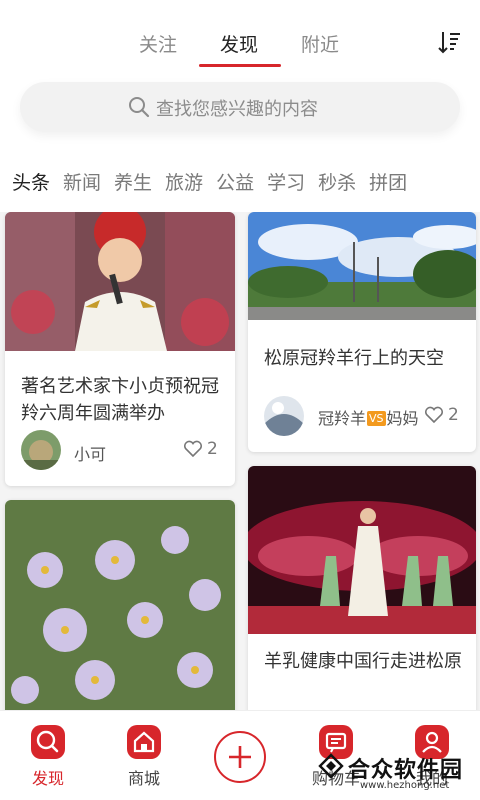  Describe the element at coordinates (144, 742) in the screenshot. I see `home-shop-icon` at that location.